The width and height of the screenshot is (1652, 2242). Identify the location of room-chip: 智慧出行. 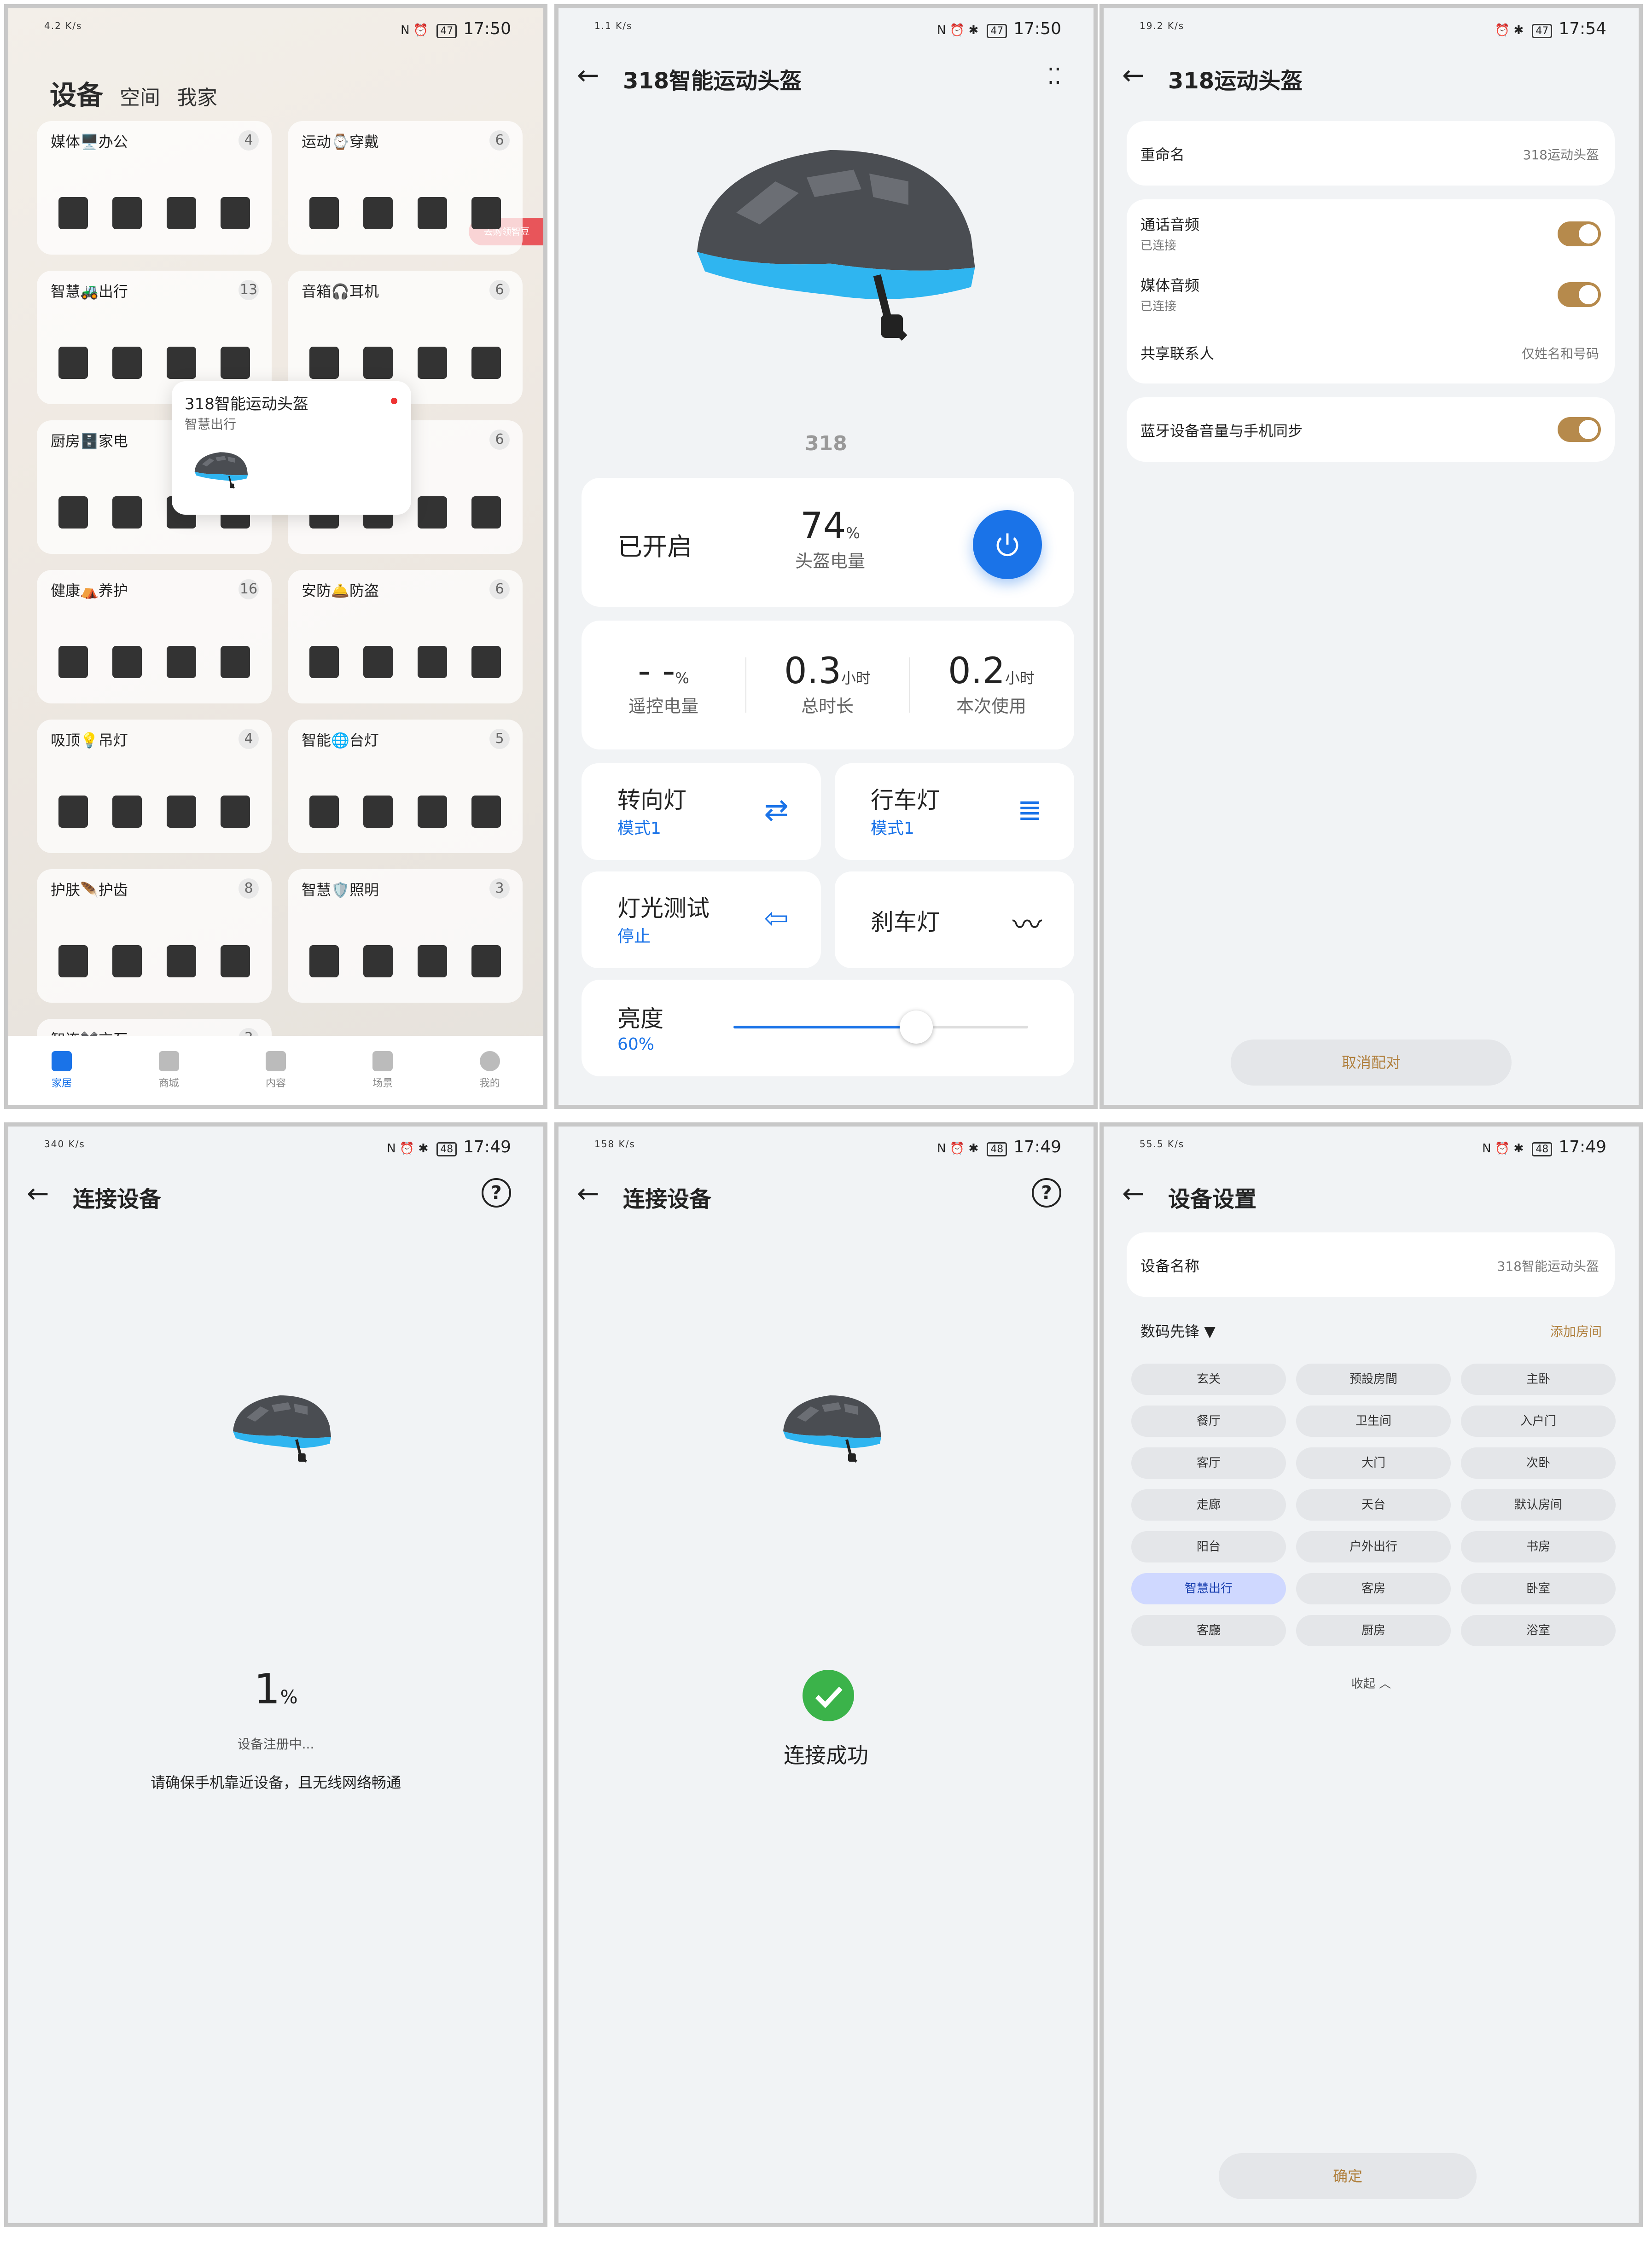
(1208, 1589).